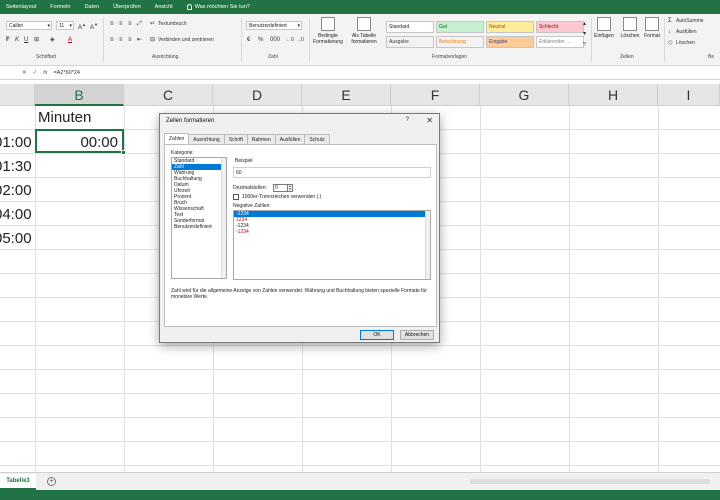 This screenshot has height=500, width=720. I want to click on thousands-separator-checkbox, so click(236, 197).